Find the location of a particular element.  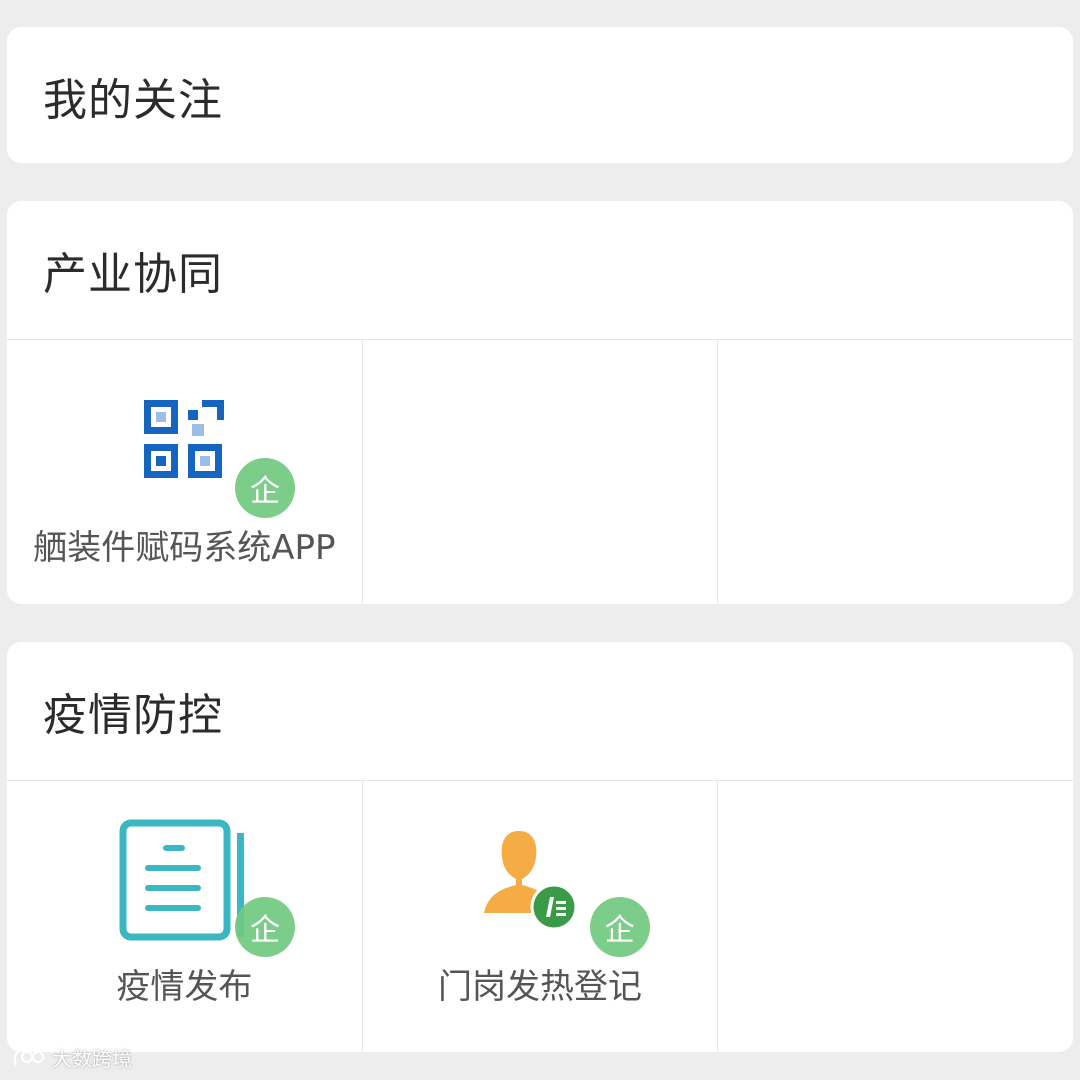

section-header: 我的关注 is located at coordinates (540, 95).